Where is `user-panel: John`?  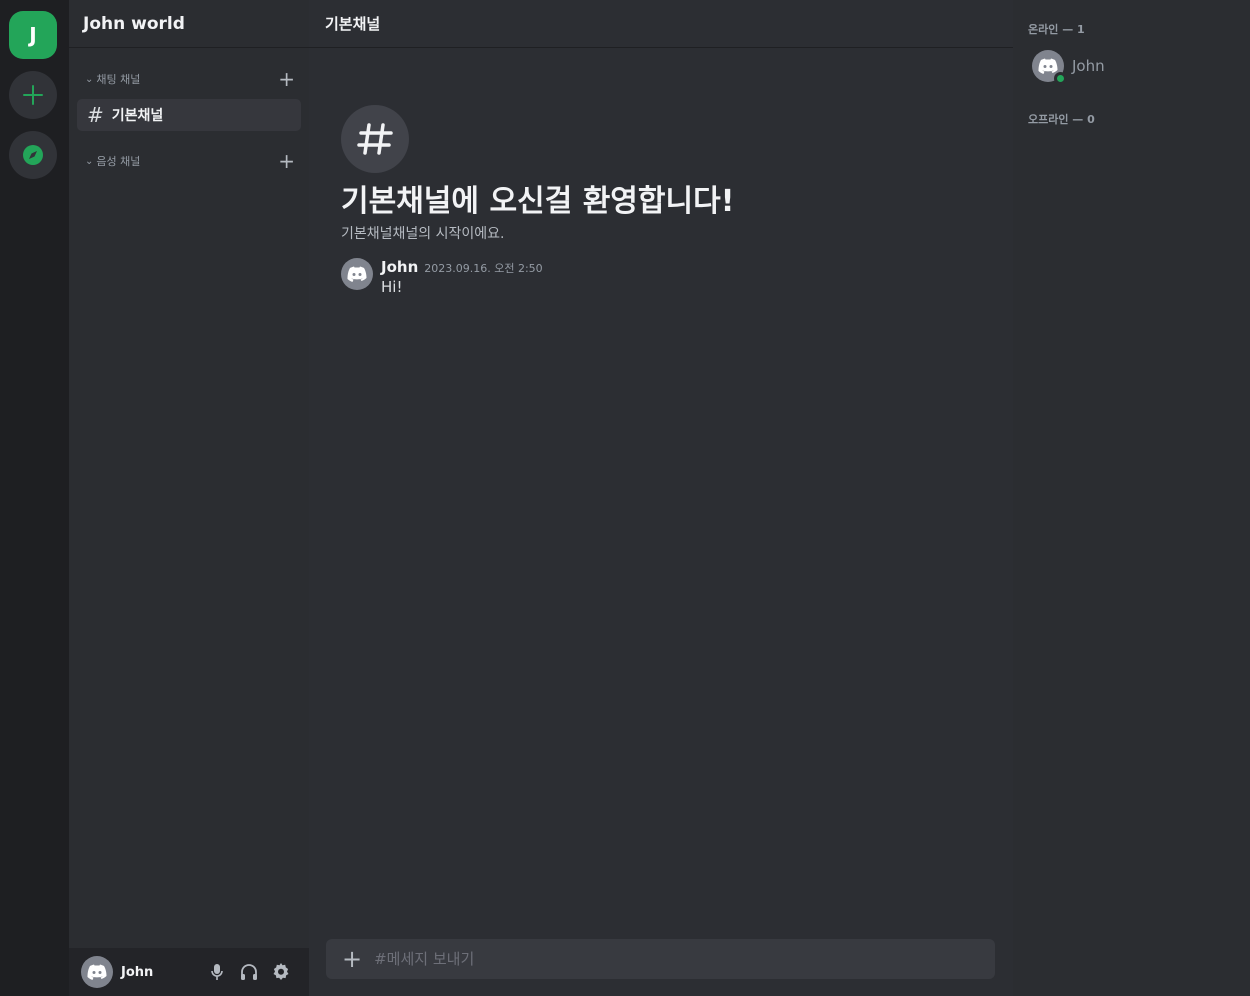
user-panel: John is located at coordinates (189, 972).